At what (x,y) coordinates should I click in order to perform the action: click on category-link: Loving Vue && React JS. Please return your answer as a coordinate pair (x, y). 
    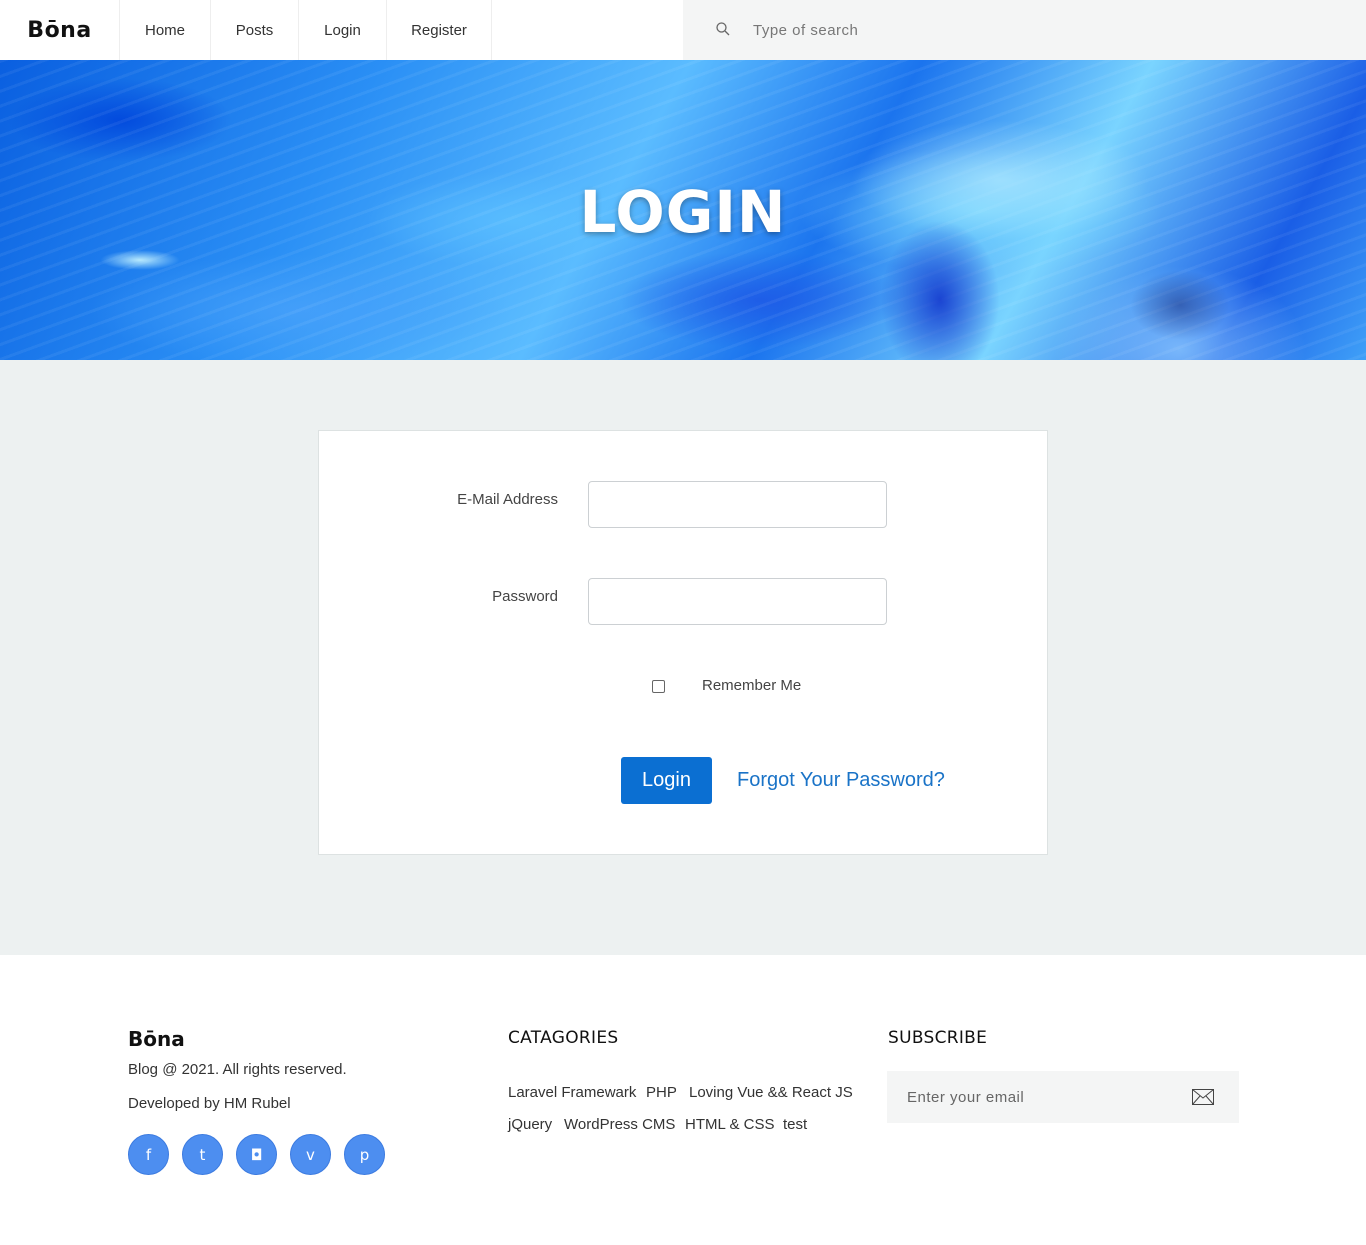
    Looking at the image, I should click on (771, 1092).